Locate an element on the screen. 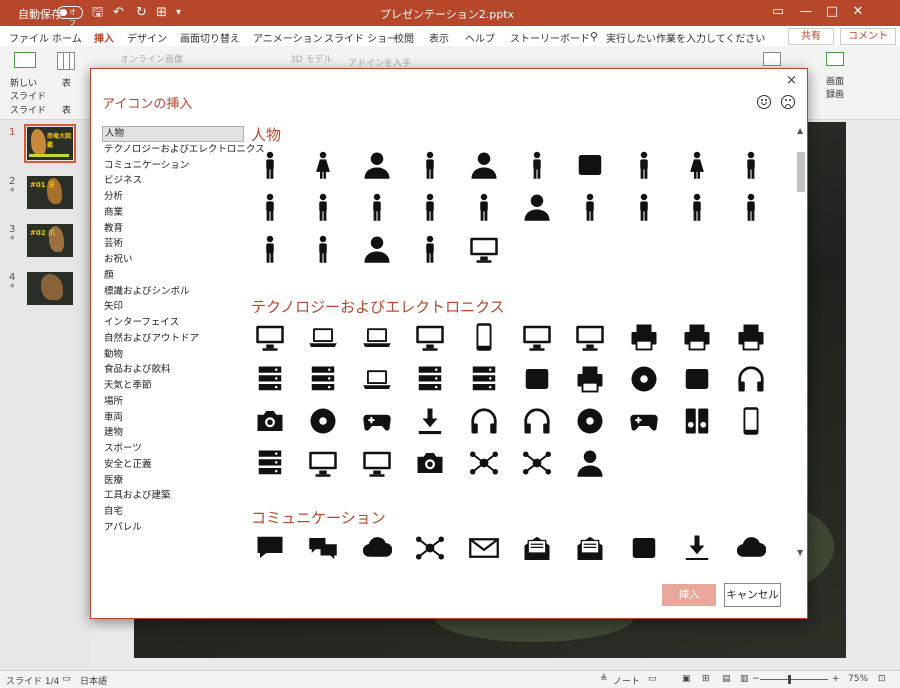  open-mail-icon is located at coordinates (537, 544).